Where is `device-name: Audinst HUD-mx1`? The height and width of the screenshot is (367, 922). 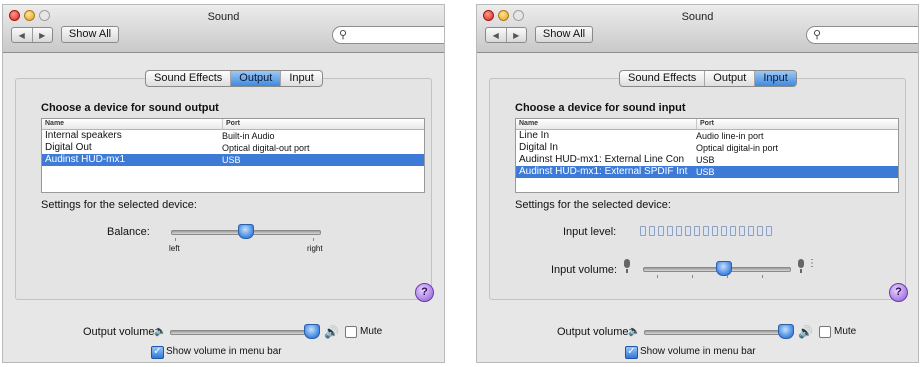
device-name: Audinst HUD-mx1 is located at coordinates (85, 159).